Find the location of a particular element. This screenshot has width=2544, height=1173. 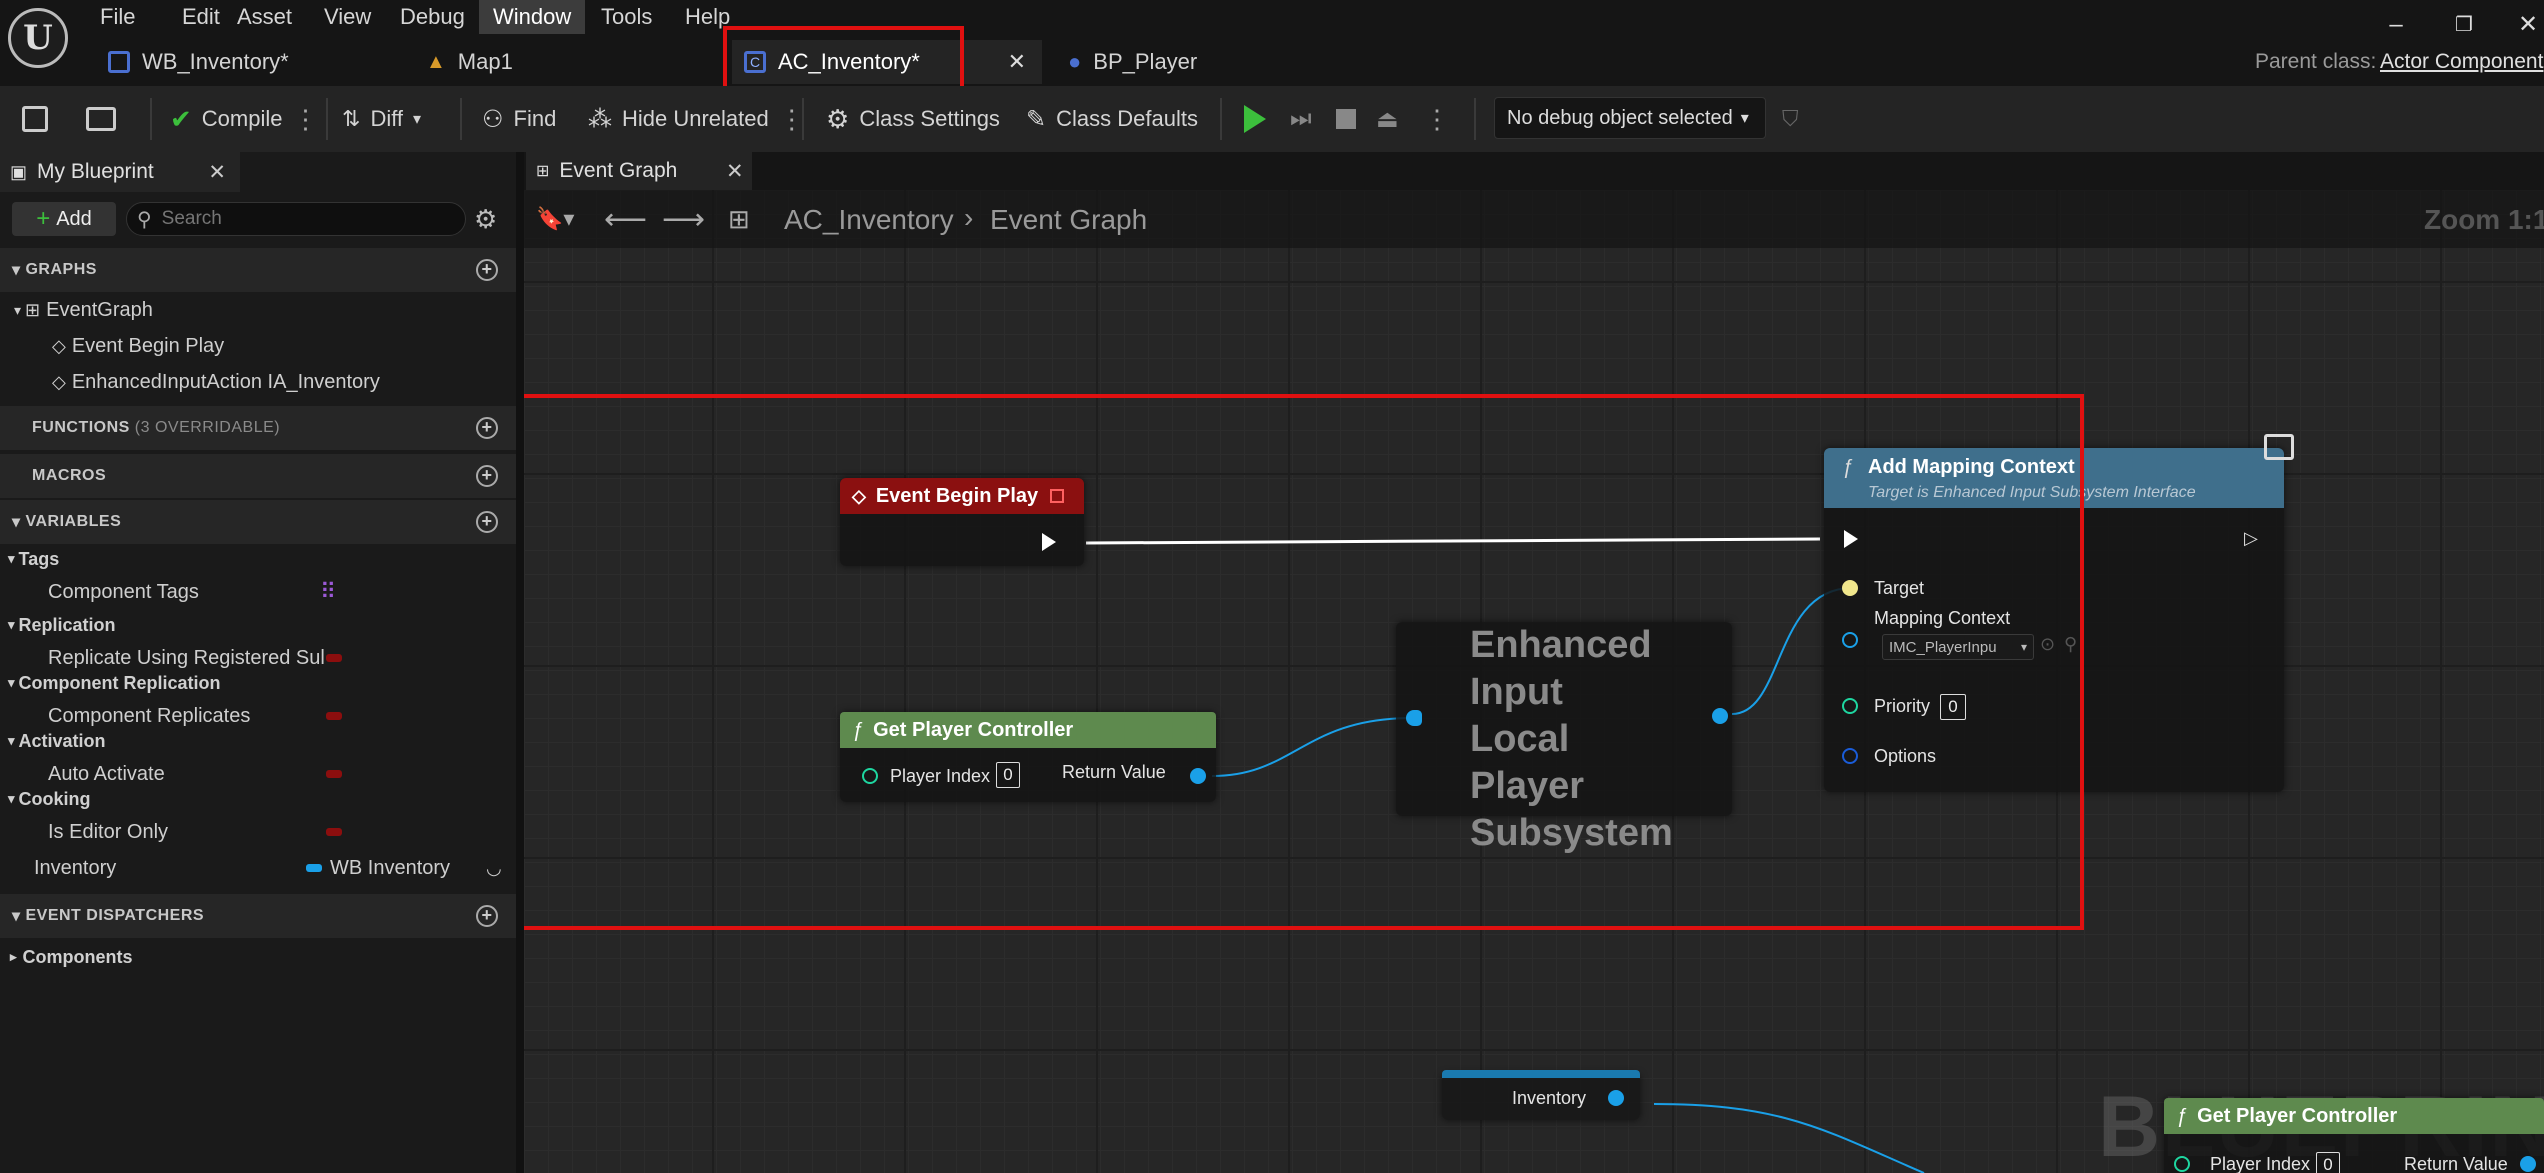

node-title: Get Player Controller is located at coordinates (2297, 1115).